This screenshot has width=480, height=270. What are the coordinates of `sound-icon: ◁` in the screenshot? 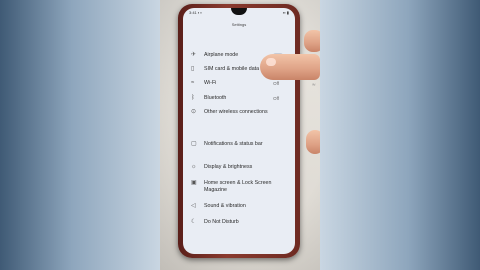 It's located at (193, 206).